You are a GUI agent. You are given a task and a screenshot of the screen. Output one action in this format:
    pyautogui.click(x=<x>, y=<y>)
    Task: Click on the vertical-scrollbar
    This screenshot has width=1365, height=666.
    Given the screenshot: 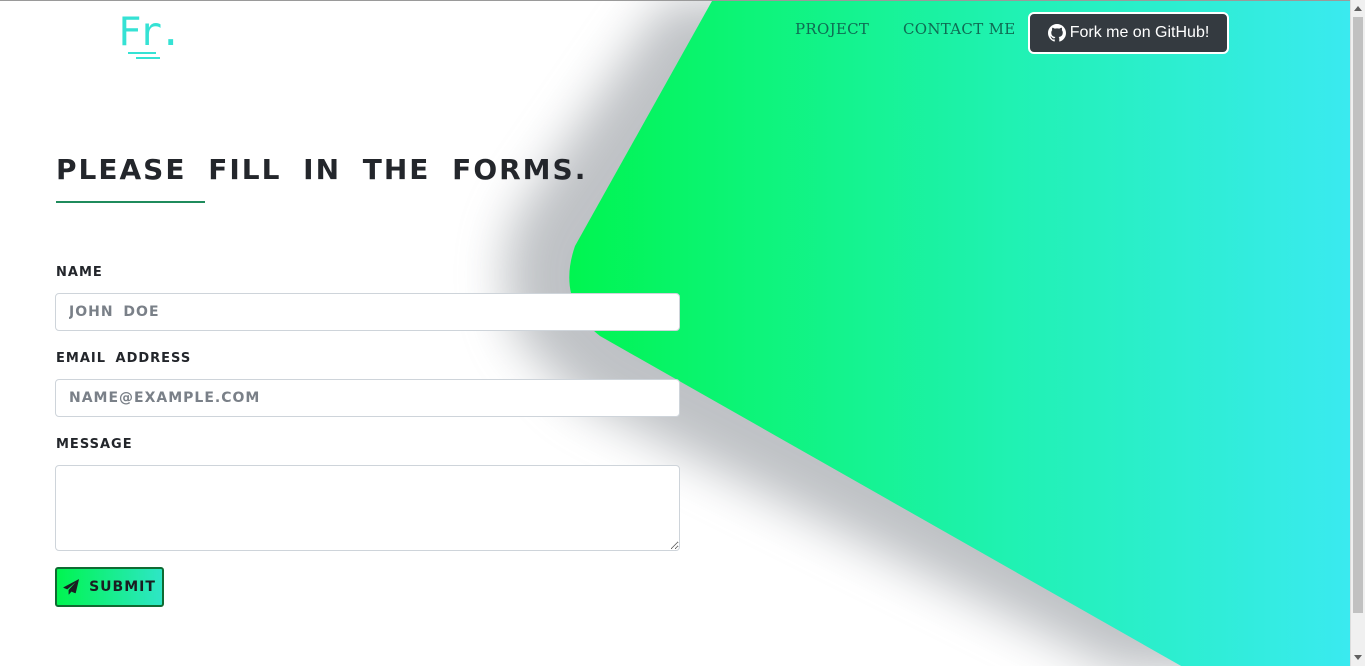 What is the action you would take?
    pyautogui.click(x=1357, y=333)
    